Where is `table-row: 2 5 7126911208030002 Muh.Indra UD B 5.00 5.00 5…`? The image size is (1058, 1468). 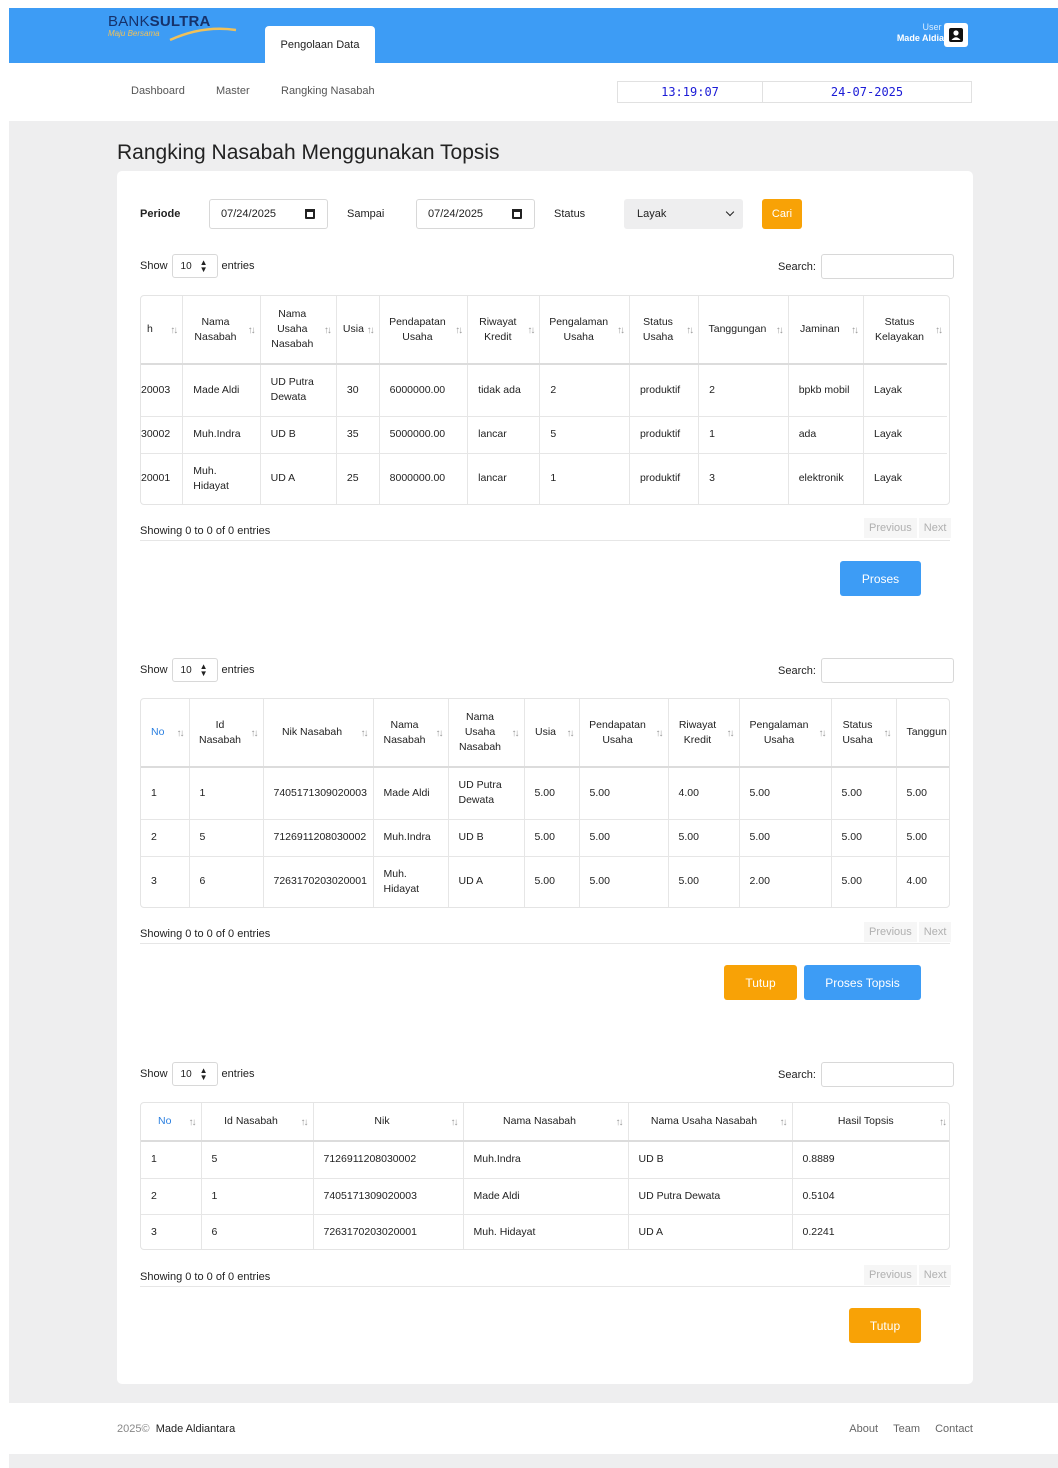
table-row: 2 5 7126911208030002 Muh.Indra UD B 5.00 5.00 5… is located at coordinates (545, 838).